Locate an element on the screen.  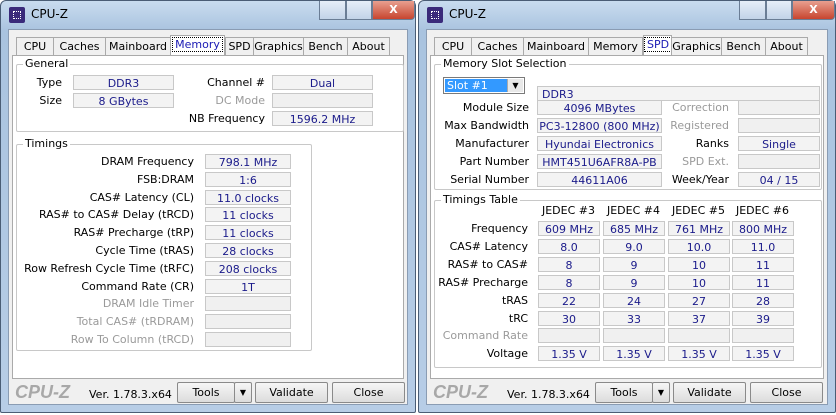
spd-field-label: Week/Year is located at coordinates (700, 179).